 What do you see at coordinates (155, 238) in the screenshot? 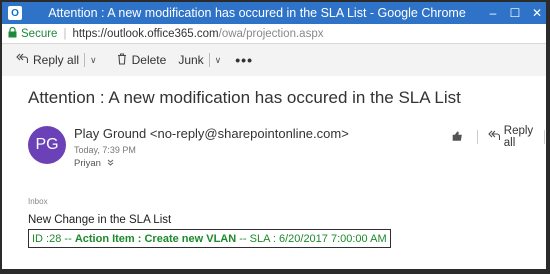
I see `change-action: Action Item : Create new VLAN` at bounding box center [155, 238].